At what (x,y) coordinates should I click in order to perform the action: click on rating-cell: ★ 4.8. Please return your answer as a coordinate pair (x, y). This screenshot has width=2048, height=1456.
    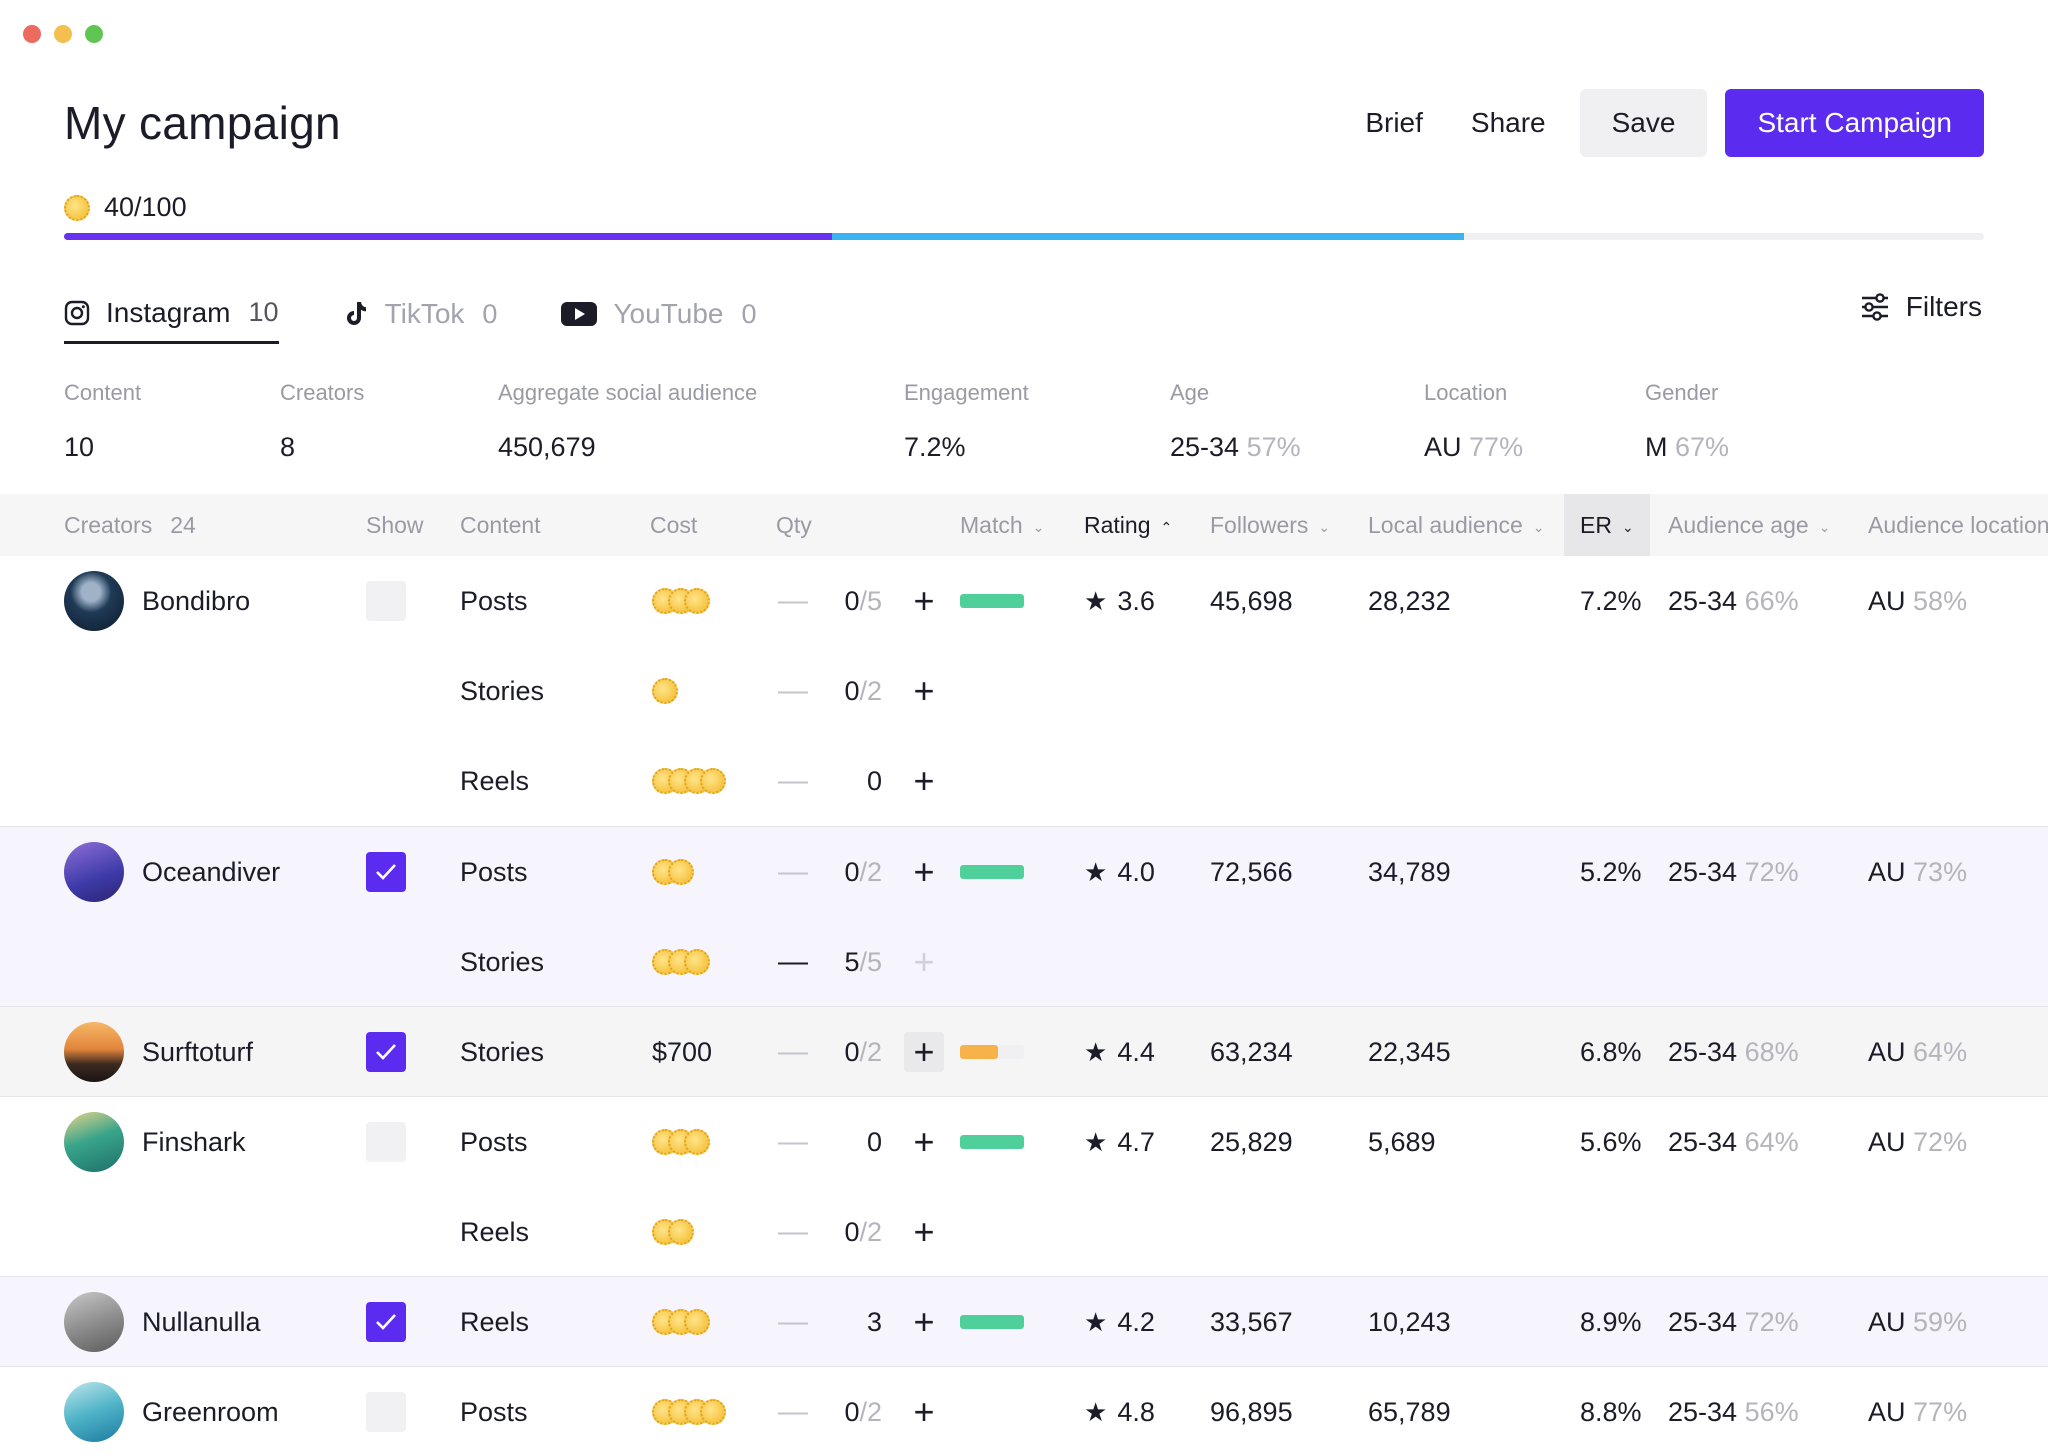
    Looking at the image, I should click on (1119, 1411).